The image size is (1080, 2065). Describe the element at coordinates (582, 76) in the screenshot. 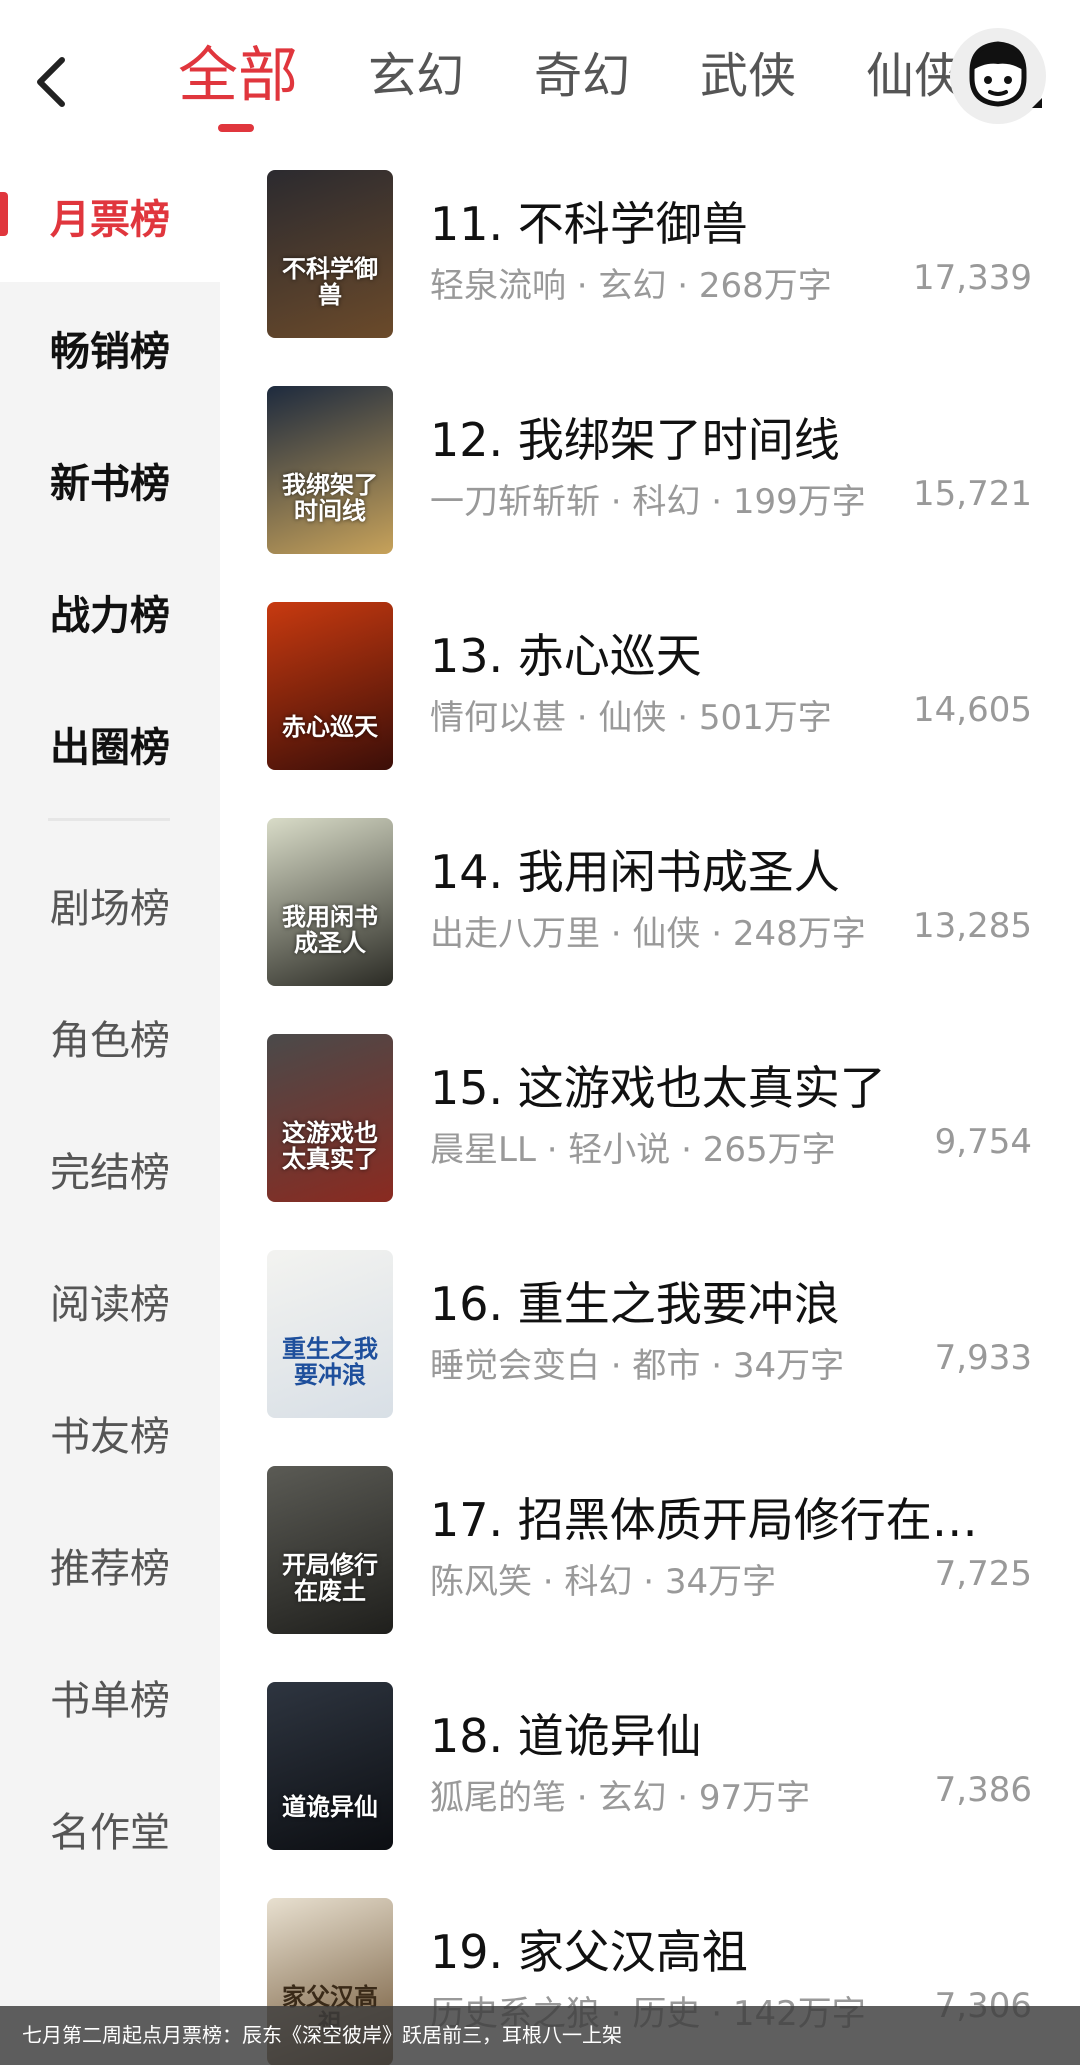

I see `tab-qihuan: 奇幻` at that location.